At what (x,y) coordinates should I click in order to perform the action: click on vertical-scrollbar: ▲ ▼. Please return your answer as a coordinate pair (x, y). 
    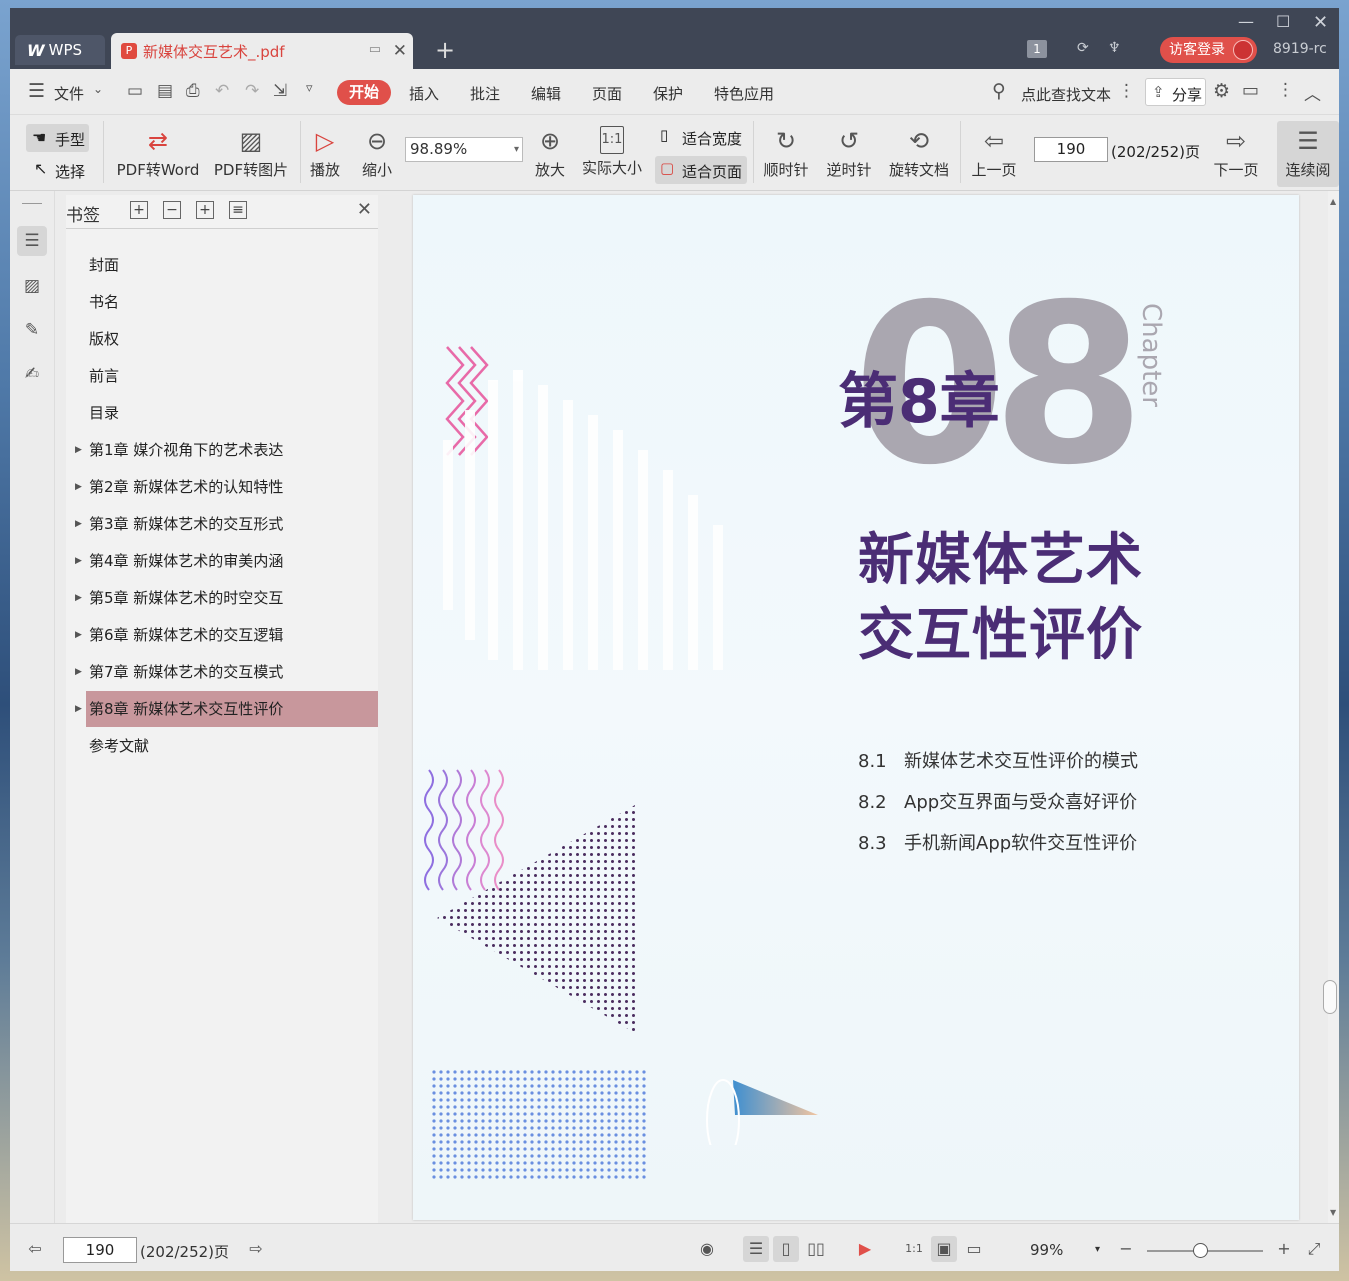
    Looking at the image, I should click on (1331, 707).